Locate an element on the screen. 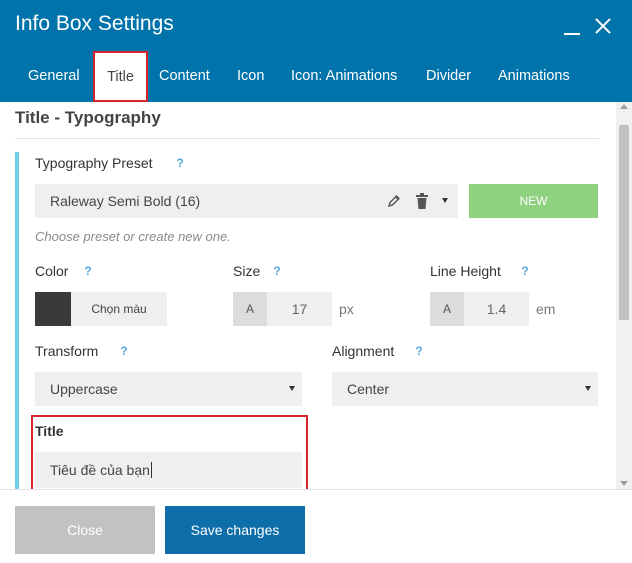  save-changes-button: Save changes is located at coordinates (235, 530).